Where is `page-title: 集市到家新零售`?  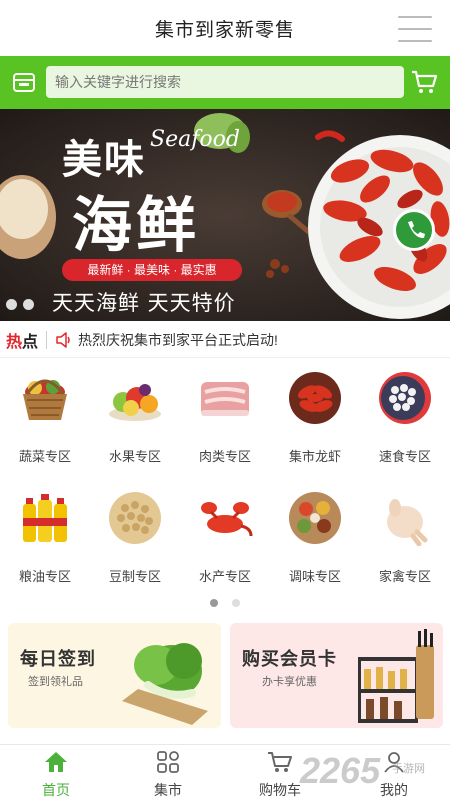
page-title: 集市到家新零售 is located at coordinates (224, 30).